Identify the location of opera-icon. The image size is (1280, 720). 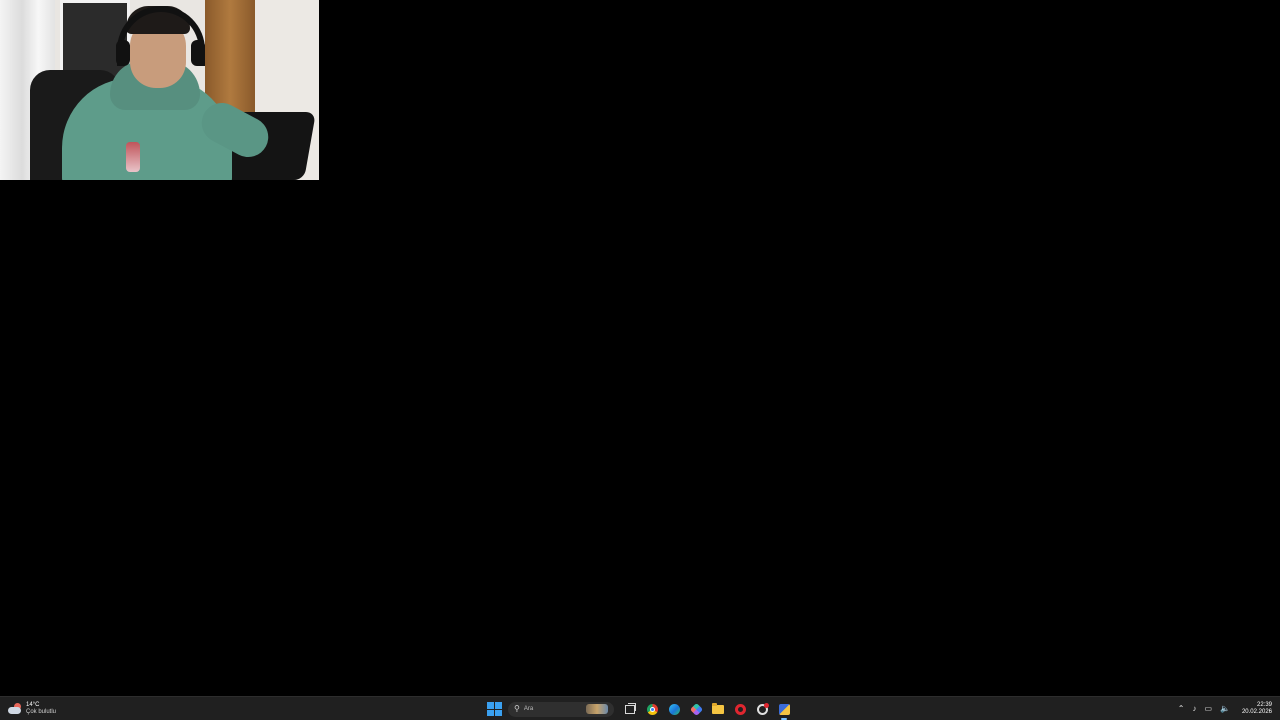
(740, 709).